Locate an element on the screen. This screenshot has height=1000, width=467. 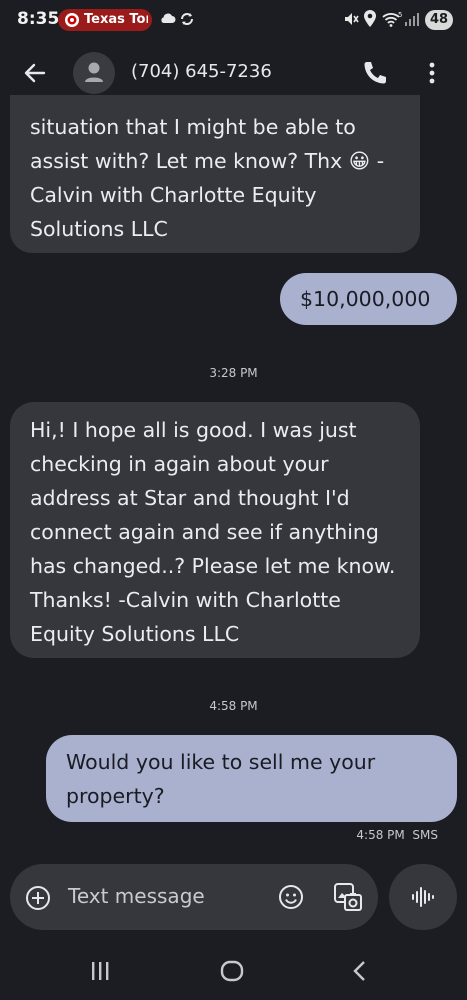
message-line: Solutions LLC is located at coordinates (99, 229).